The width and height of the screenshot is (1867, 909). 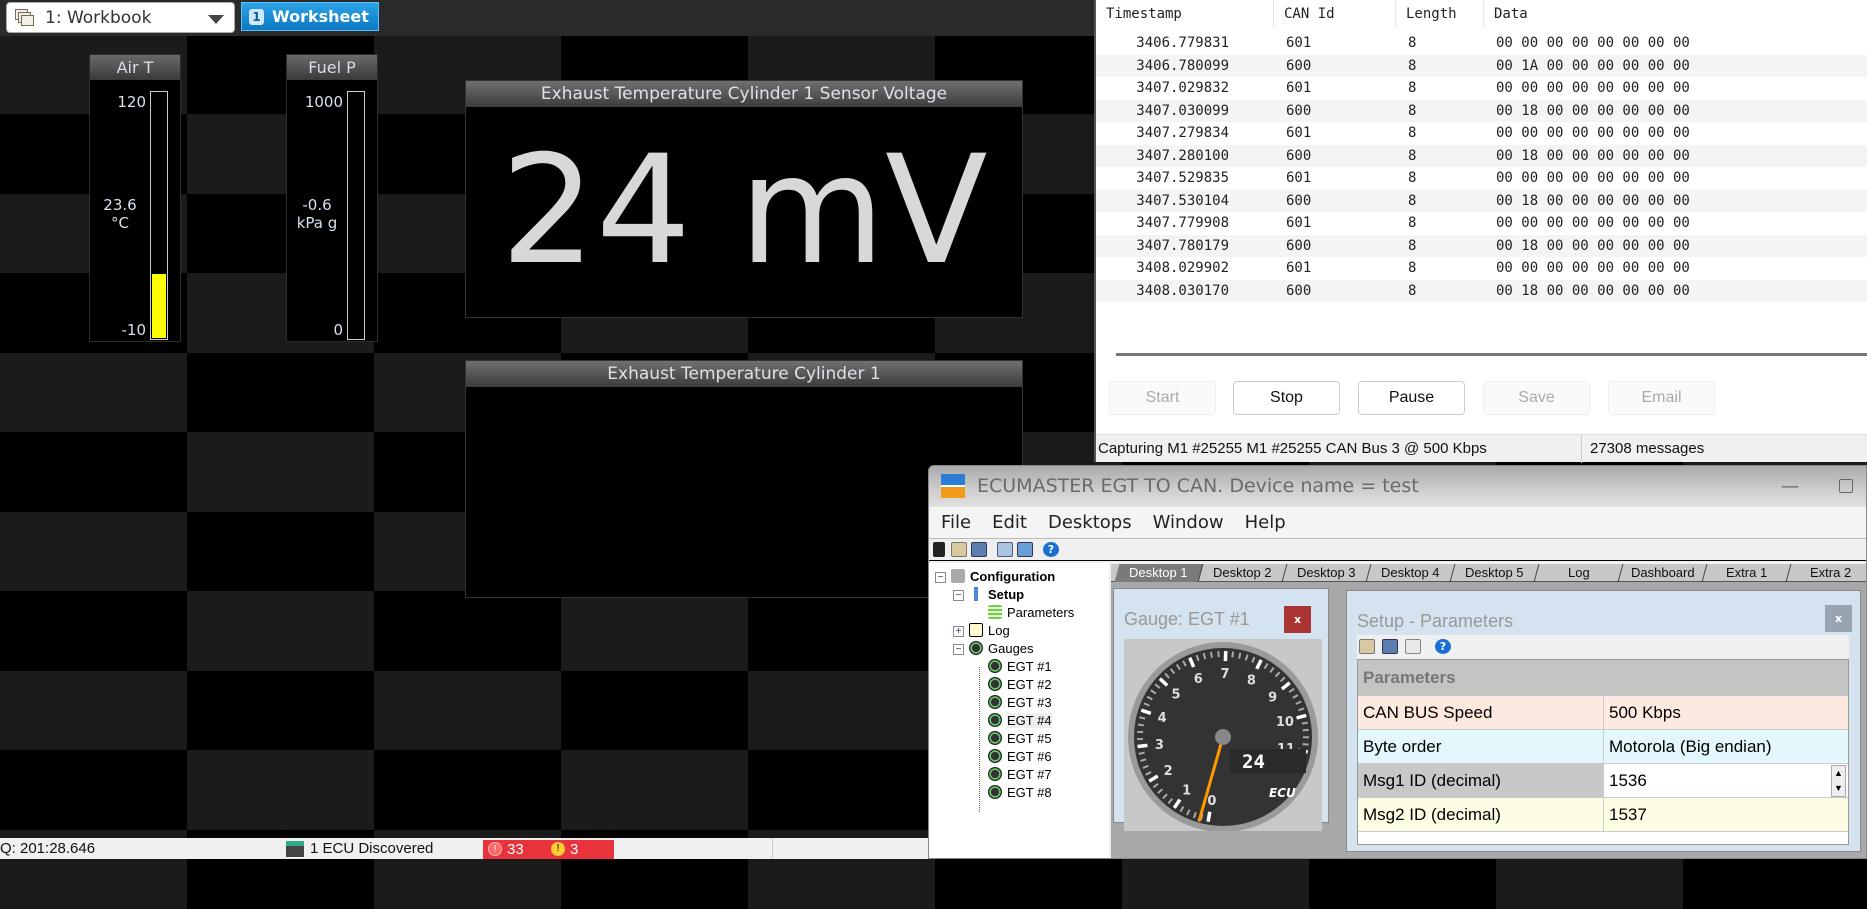 What do you see at coordinates (1185, 14) in the screenshot?
I see `column-header-timestamp: Timestamp` at bounding box center [1185, 14].